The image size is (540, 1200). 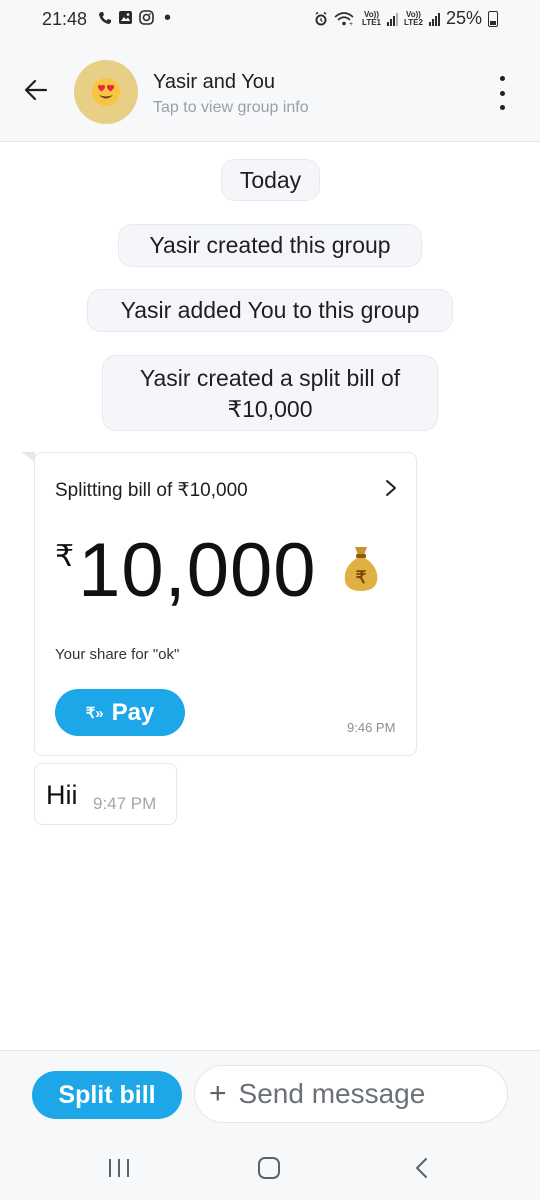 What do you see at coordinates (321, 18) in the screenshot?
I see `alarm-icon` at bounding box center [321, 18].